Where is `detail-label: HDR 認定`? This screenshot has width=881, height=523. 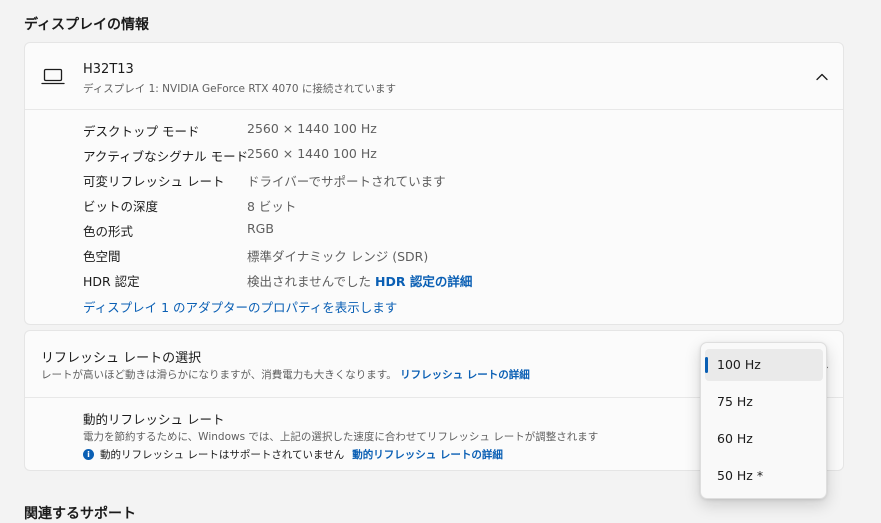
detail-label: HDR 認定 is located at coordinates (111, 281).